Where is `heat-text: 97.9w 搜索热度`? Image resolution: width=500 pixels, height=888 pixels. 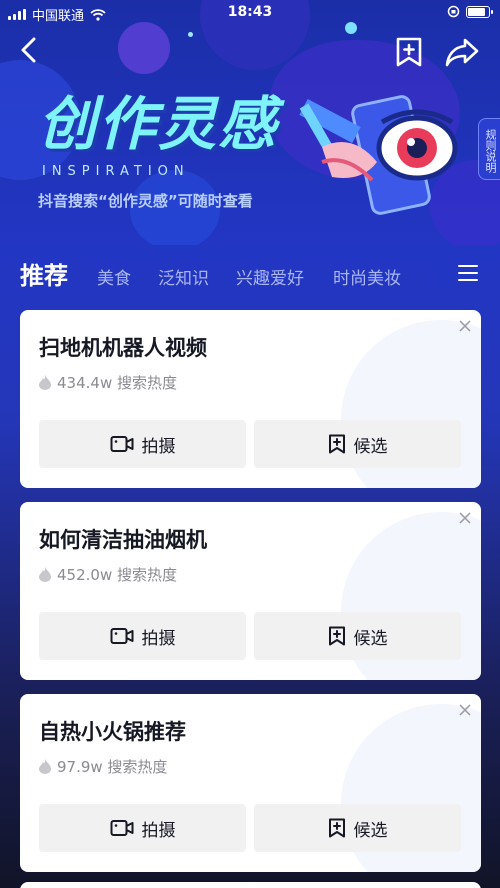
heat-text: 97.9w 搜索热度 is located at coordinates (112, 767).